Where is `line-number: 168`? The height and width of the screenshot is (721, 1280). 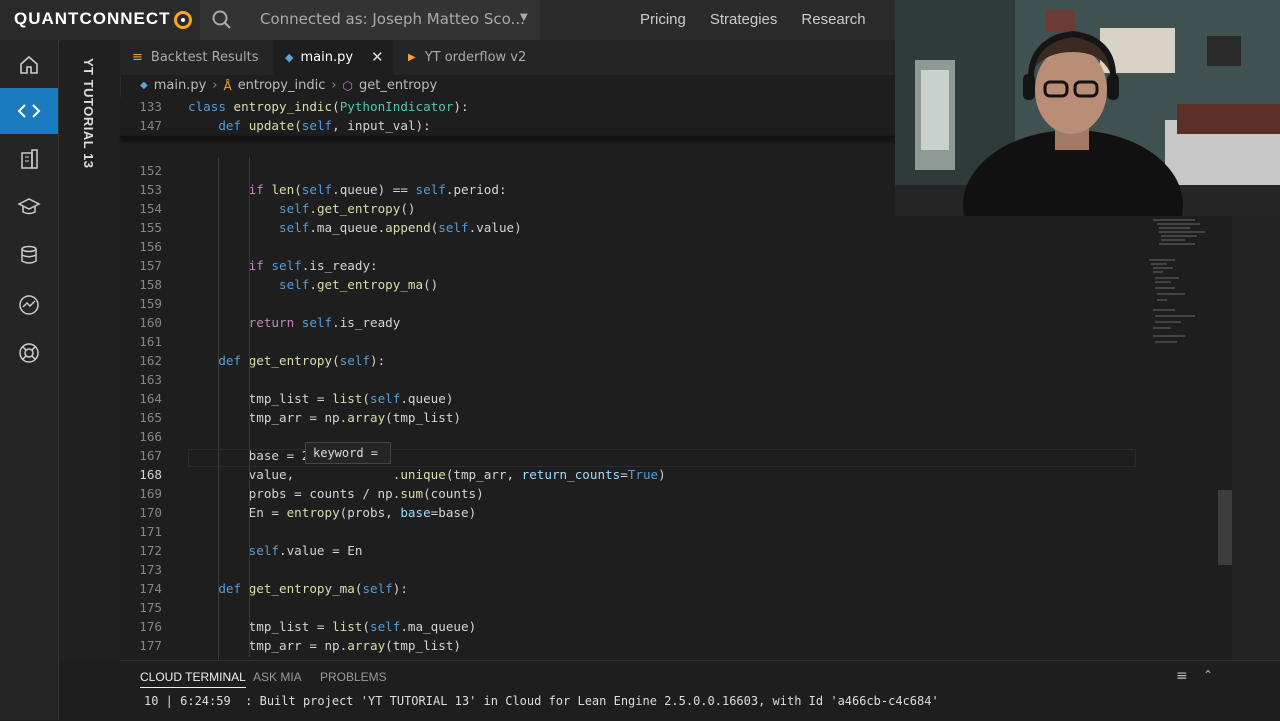 line-number: 168 is located at coordinates (150, 474).